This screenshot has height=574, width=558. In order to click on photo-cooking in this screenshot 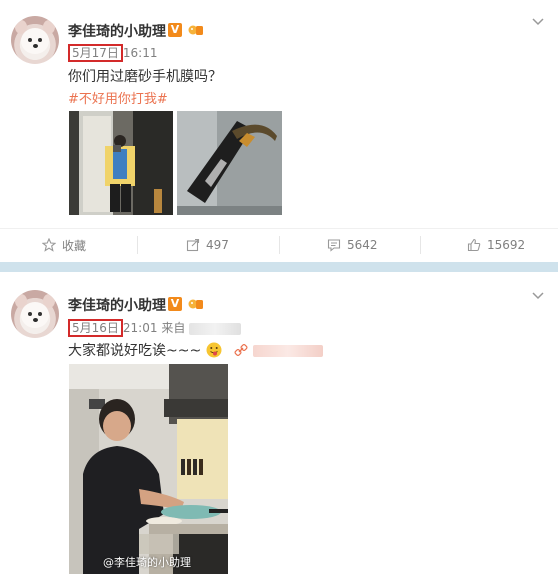, I will do `click(148, 469)`.